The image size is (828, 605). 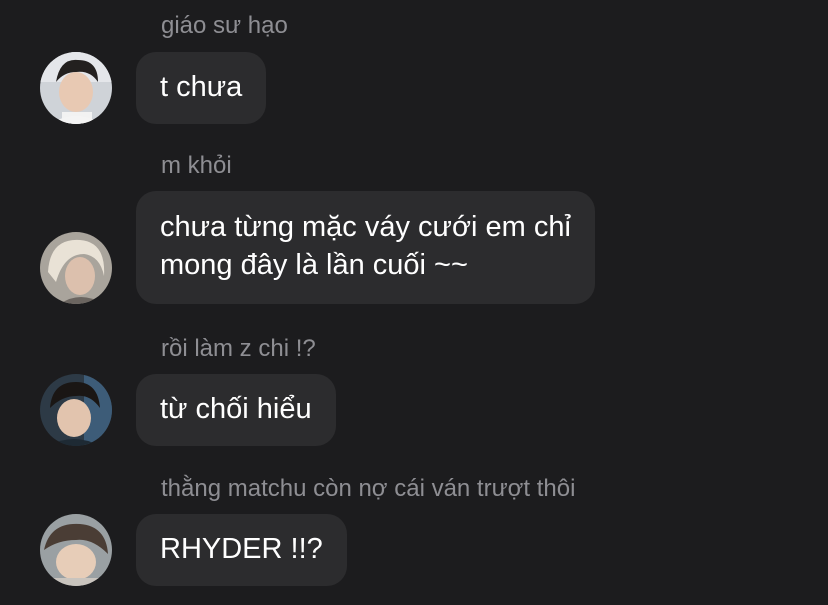 I want to click on sender-name: rồi làm z chi !?, so click(x=238, y=348).